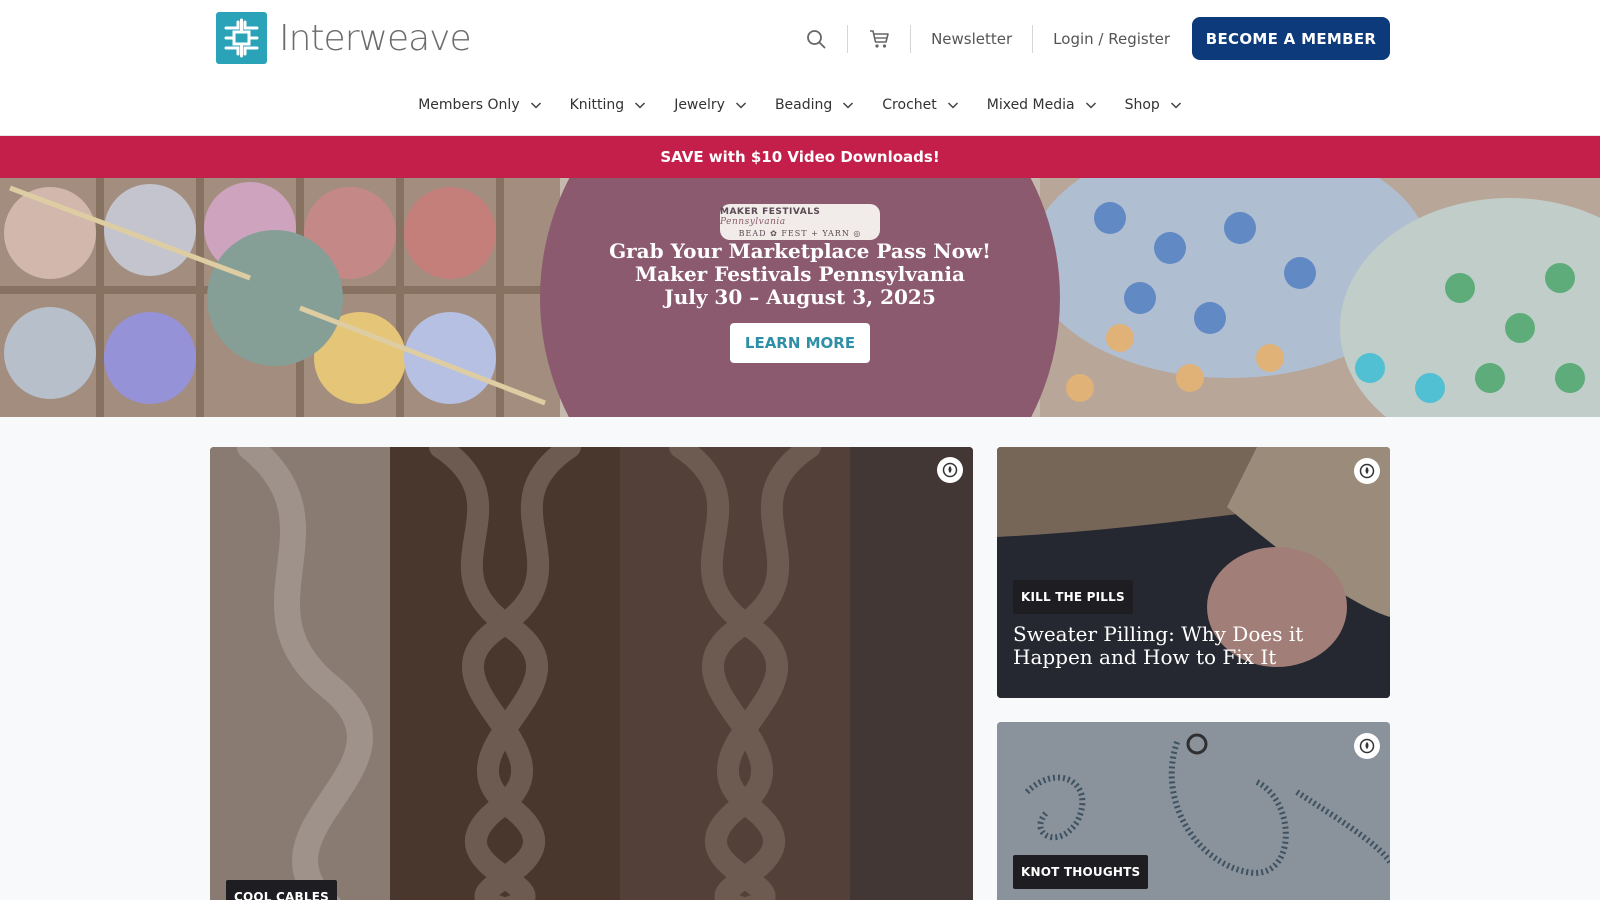 This screenshot has width=1600, height=900. I want to click on nav-item-crochet: Crochet, so click(920, 105).